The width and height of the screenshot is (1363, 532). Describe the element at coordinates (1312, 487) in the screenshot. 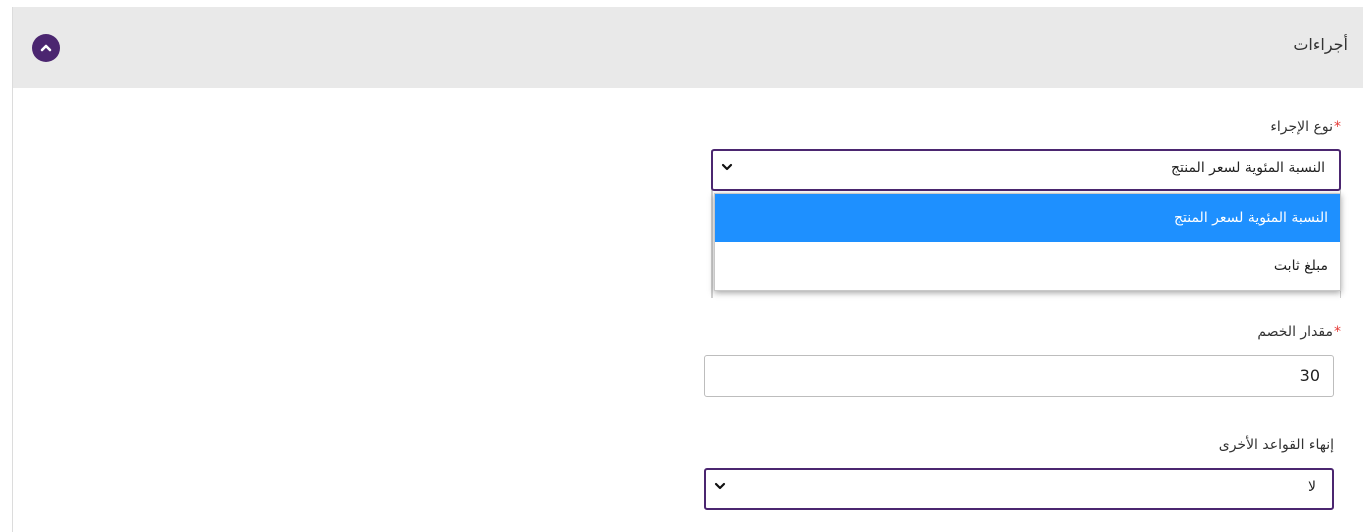

I see `end-other-rules-value: لا` at that location.